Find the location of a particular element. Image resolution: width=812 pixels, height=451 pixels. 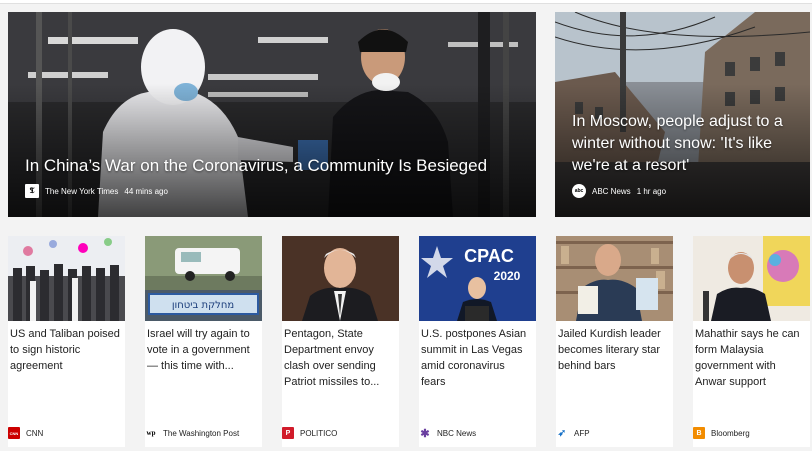

hero-time: 44 mins ago is located at coordinates (146, 191).